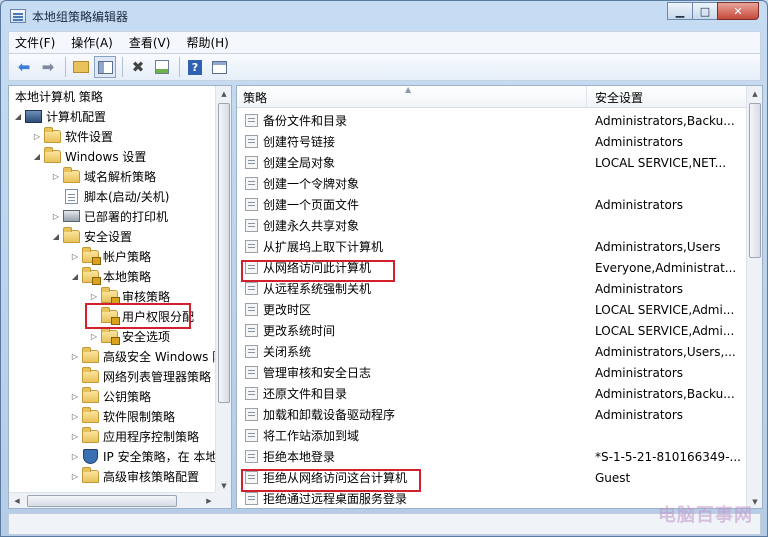 This screenshot has height=537, width=768. I want to click on show-hide-tree-icon, so click(105, 67).